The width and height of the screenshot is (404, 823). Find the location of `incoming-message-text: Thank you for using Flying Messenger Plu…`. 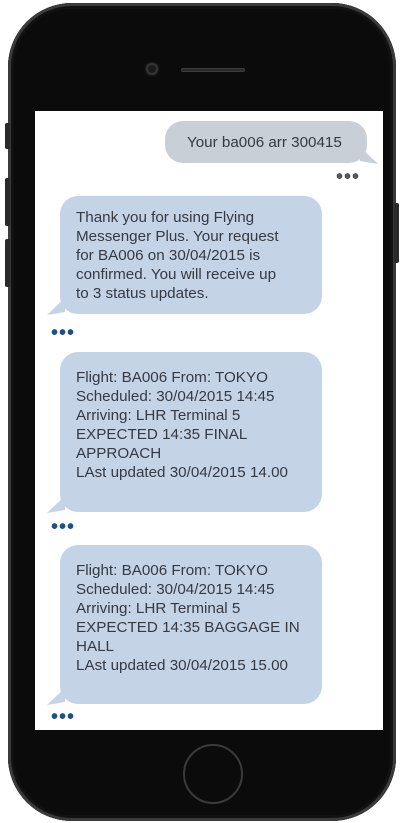

incoming-message-text: Thank you for using Flying Messenger Plu… is located at coordinates (177, 255).